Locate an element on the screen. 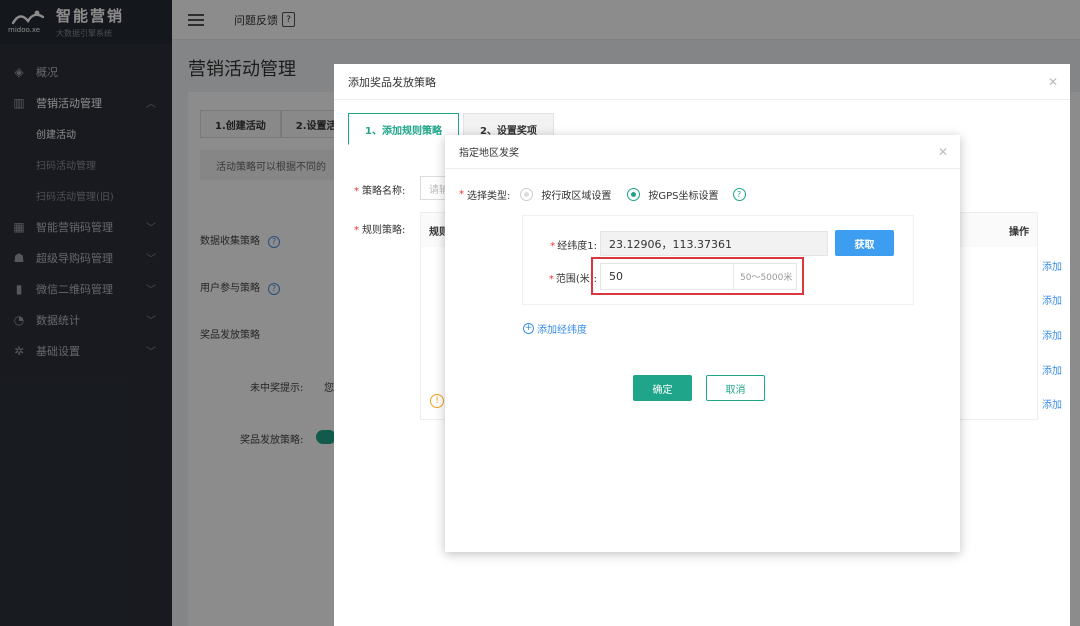 This screenshot has height=626, width=1080. strategy-name-label: * 策略名称: is located at coordinates (380, 191).